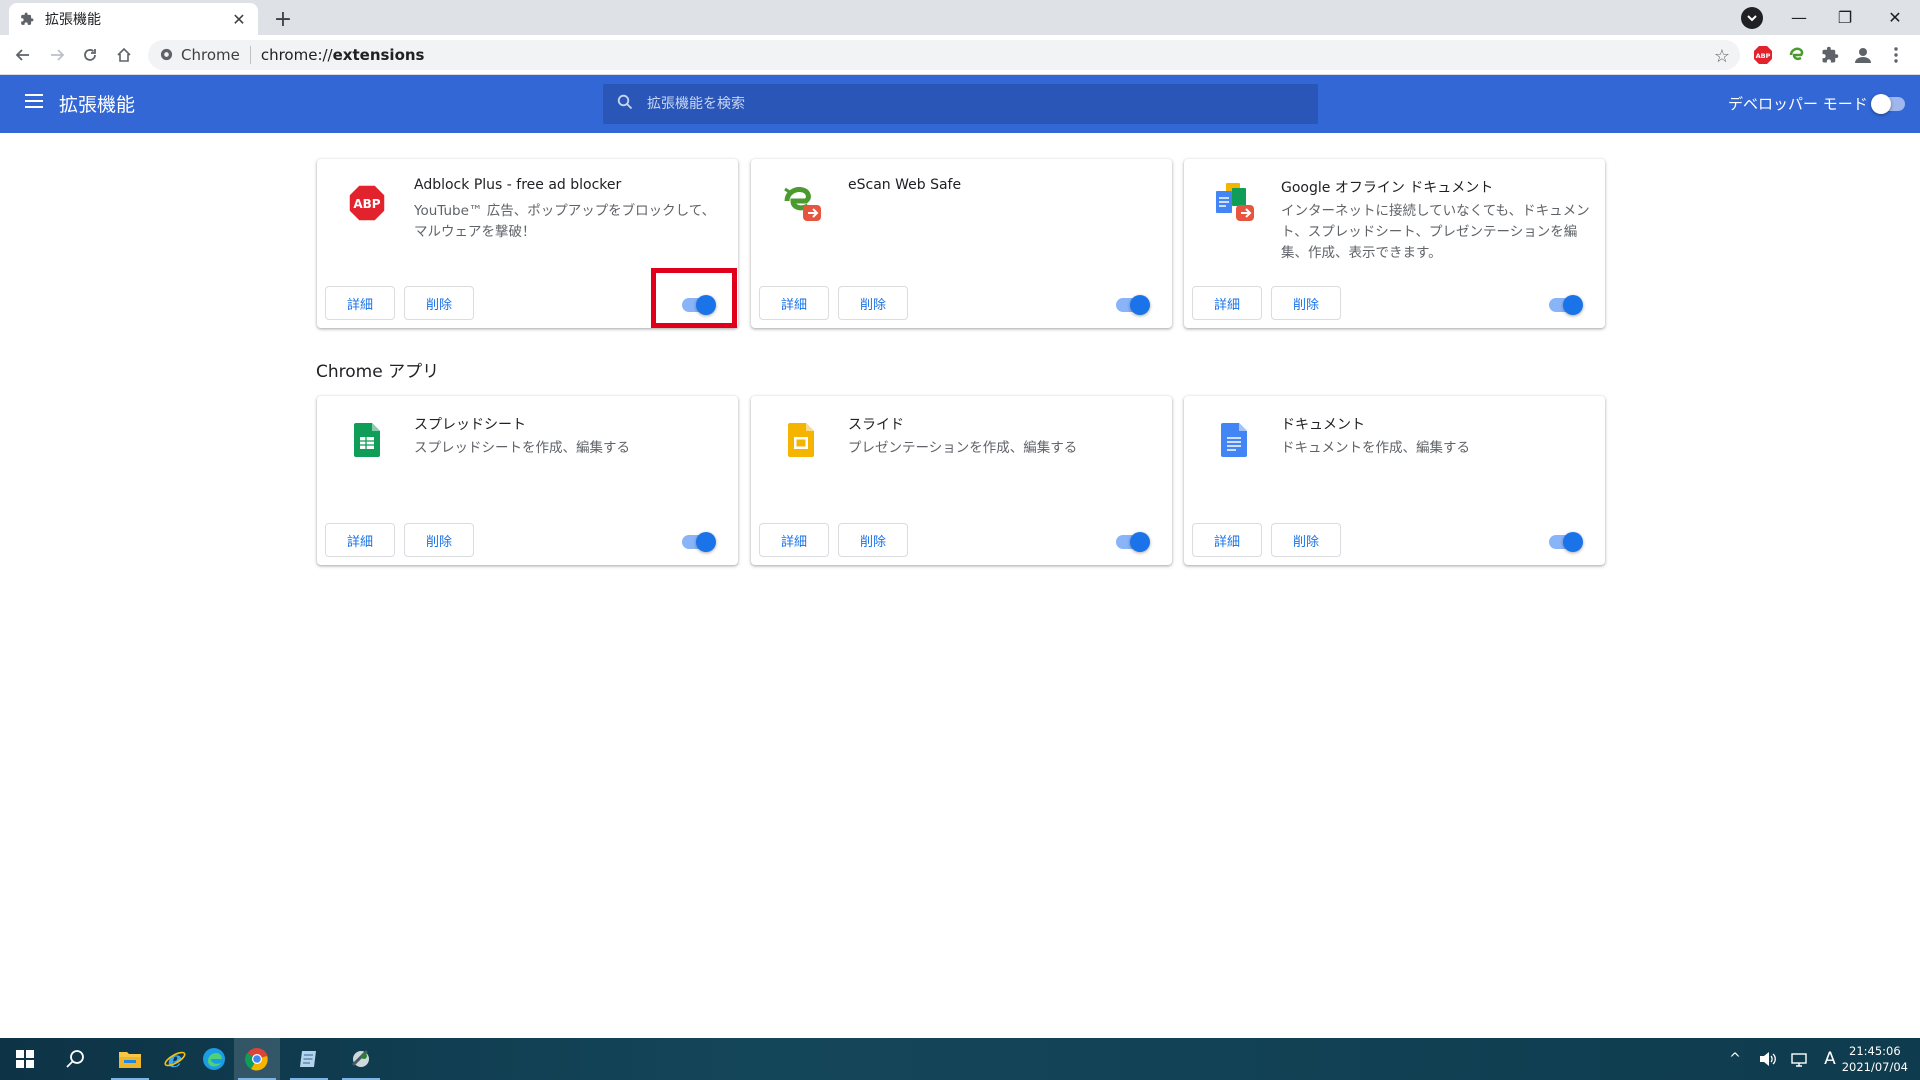 The width and height of the screenshot is (1920, 1080). I want to click on chrome-icon, so click(257, 1059).